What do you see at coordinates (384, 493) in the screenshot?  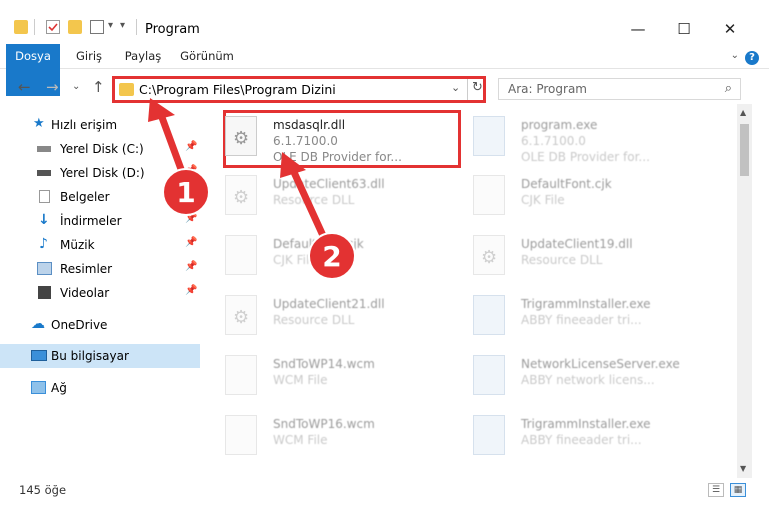 I see `status-bar: 145 öğe ☰ ▦` at bounding box center [384, 493].